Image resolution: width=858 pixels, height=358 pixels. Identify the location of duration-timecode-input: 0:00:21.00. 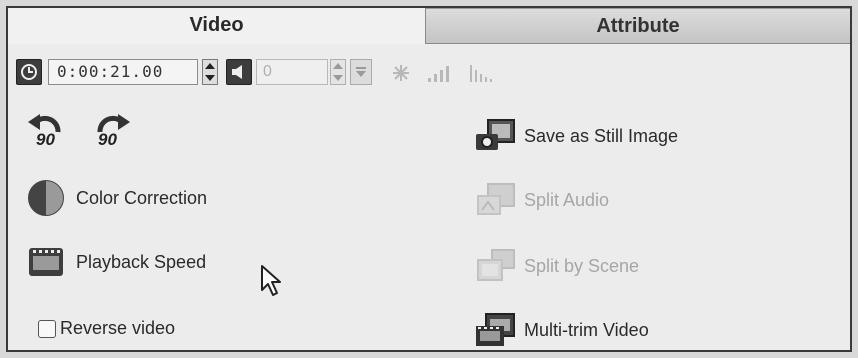
(123, 72).